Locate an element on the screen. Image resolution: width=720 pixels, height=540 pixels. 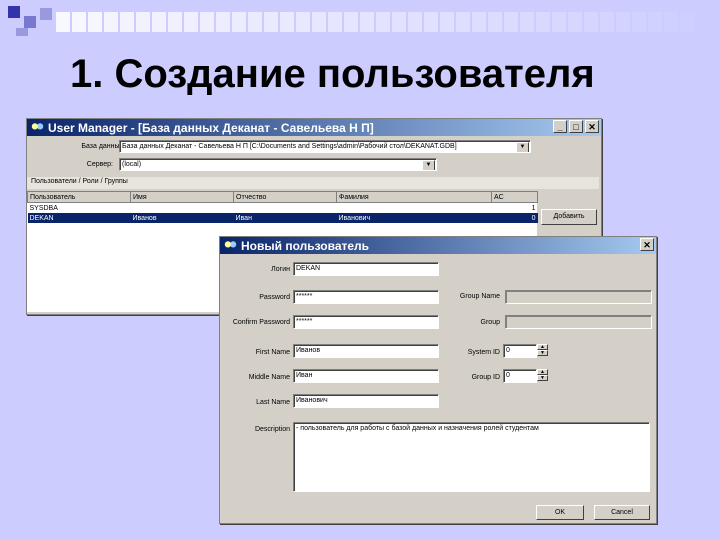
first-name-field: Иванов is located at coordinates (366, 351).